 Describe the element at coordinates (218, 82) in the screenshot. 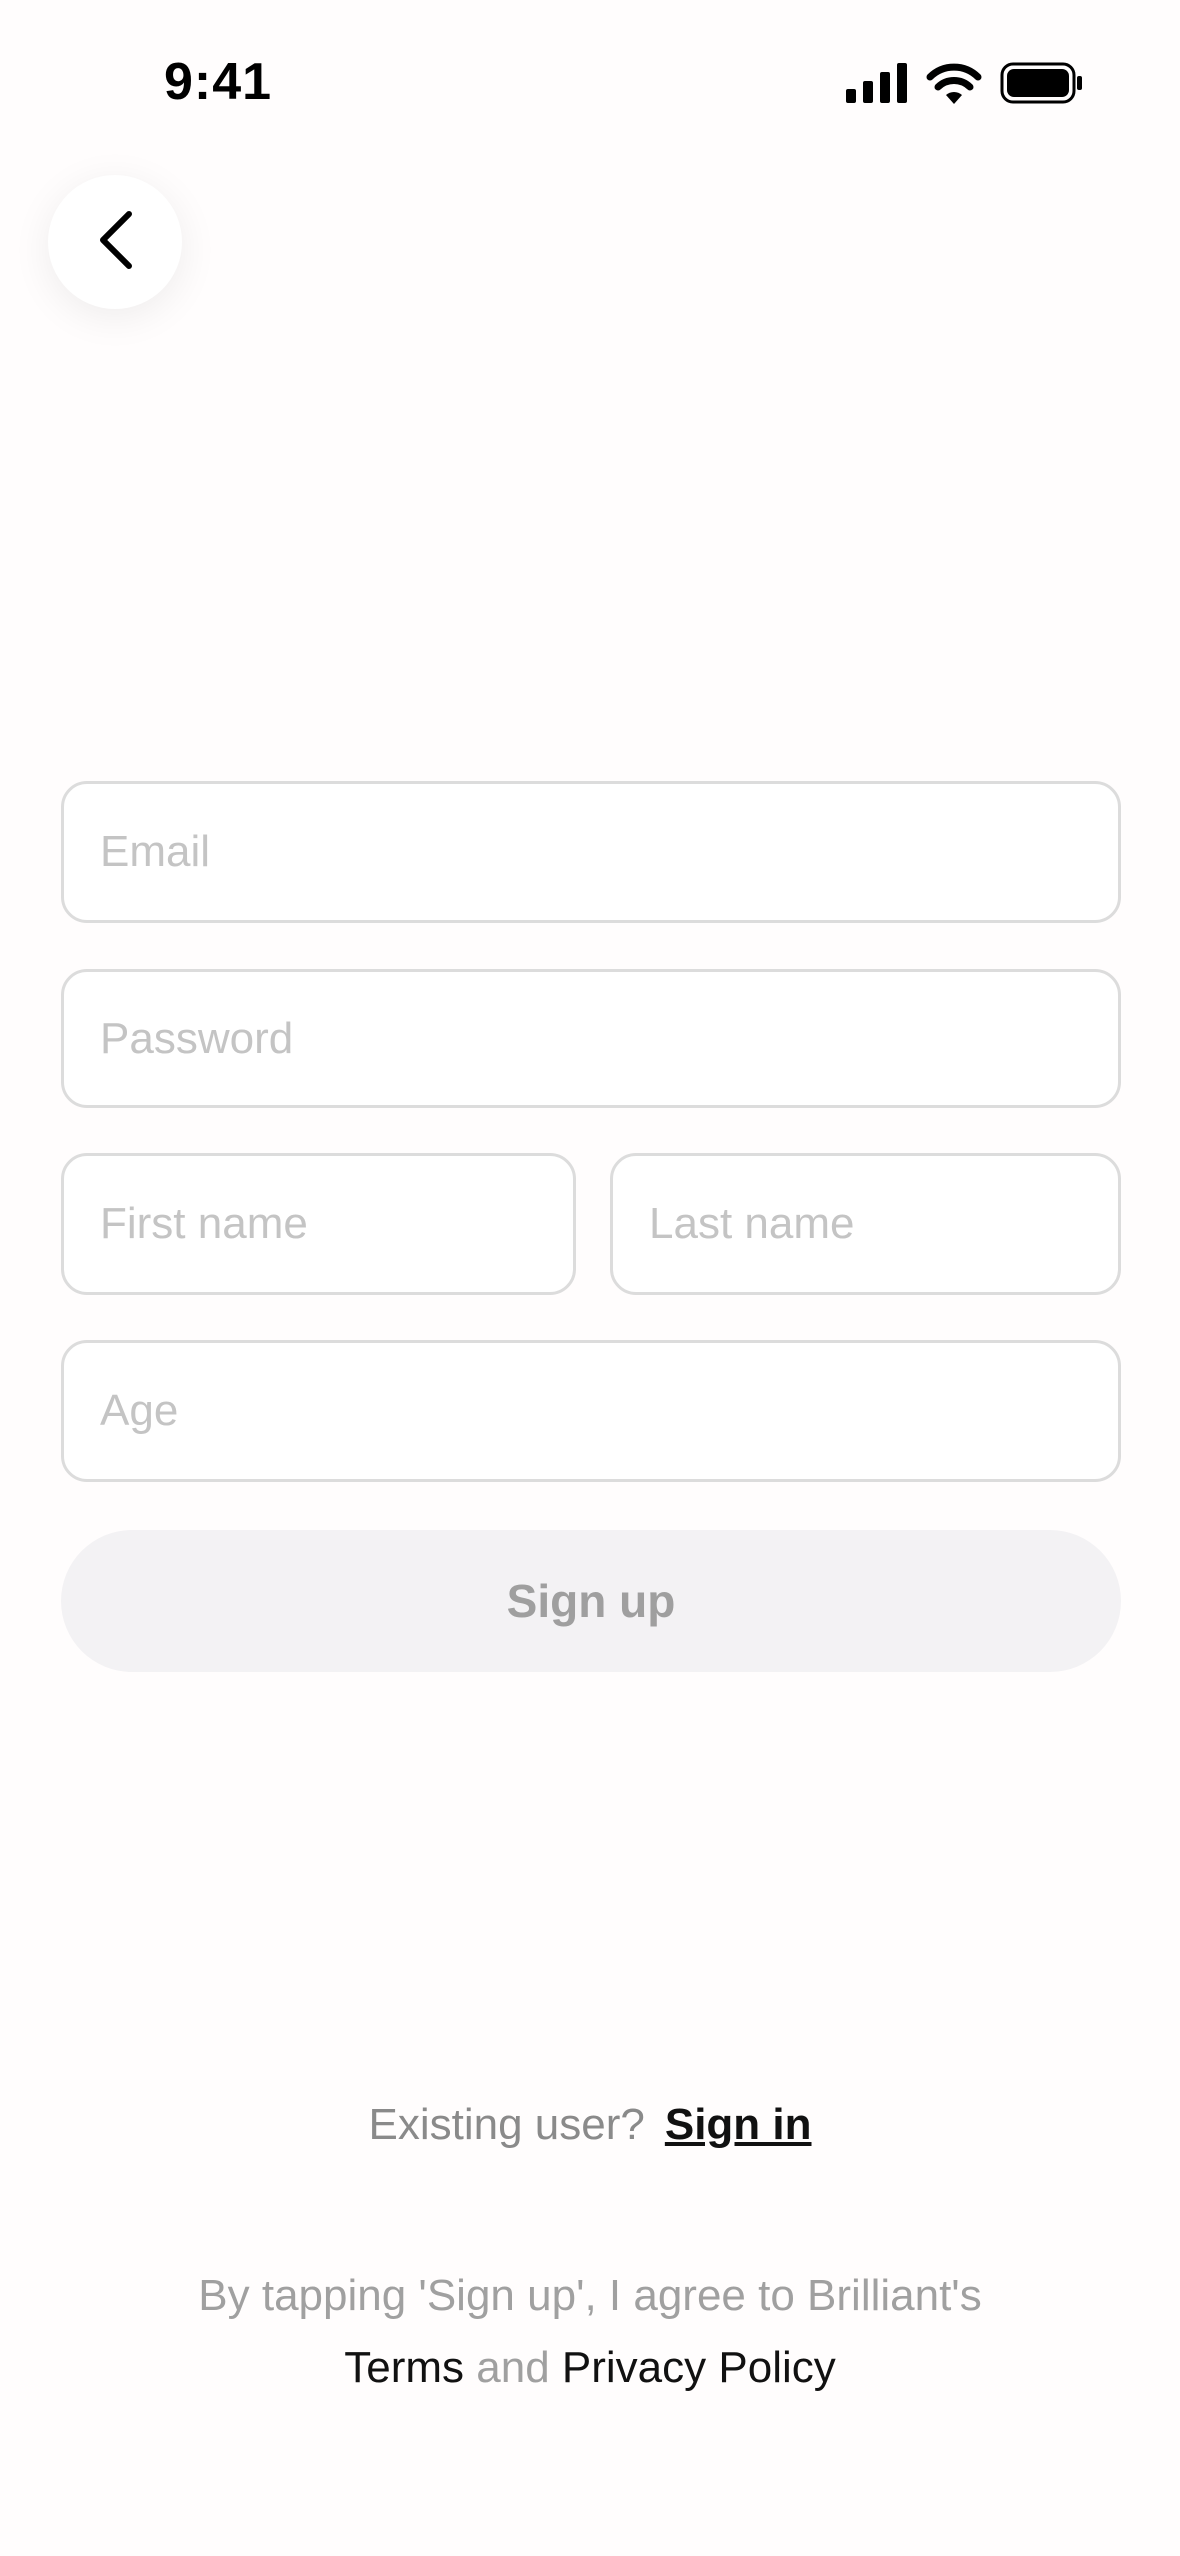

I see `status-time: 9:41` at that location.